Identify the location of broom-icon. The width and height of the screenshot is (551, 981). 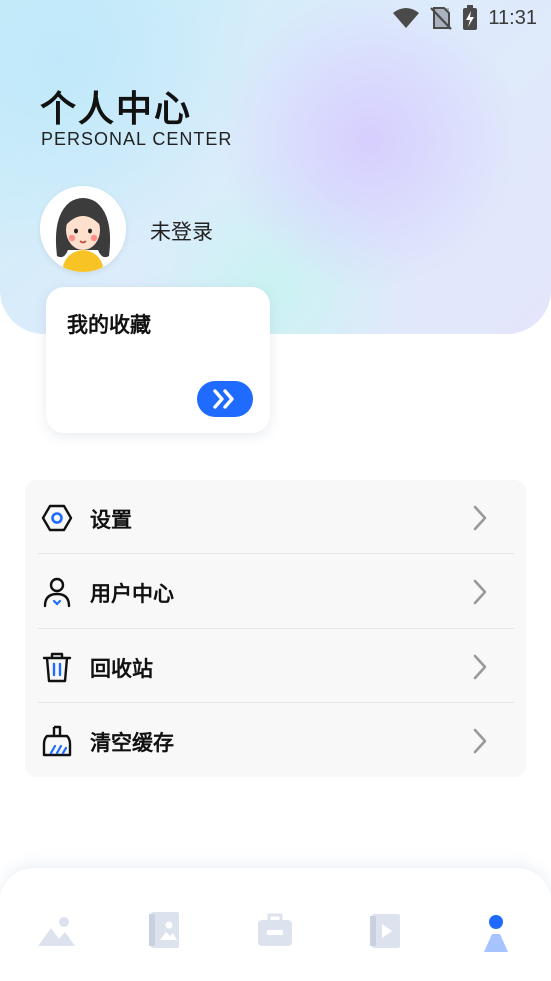
(57, 741).